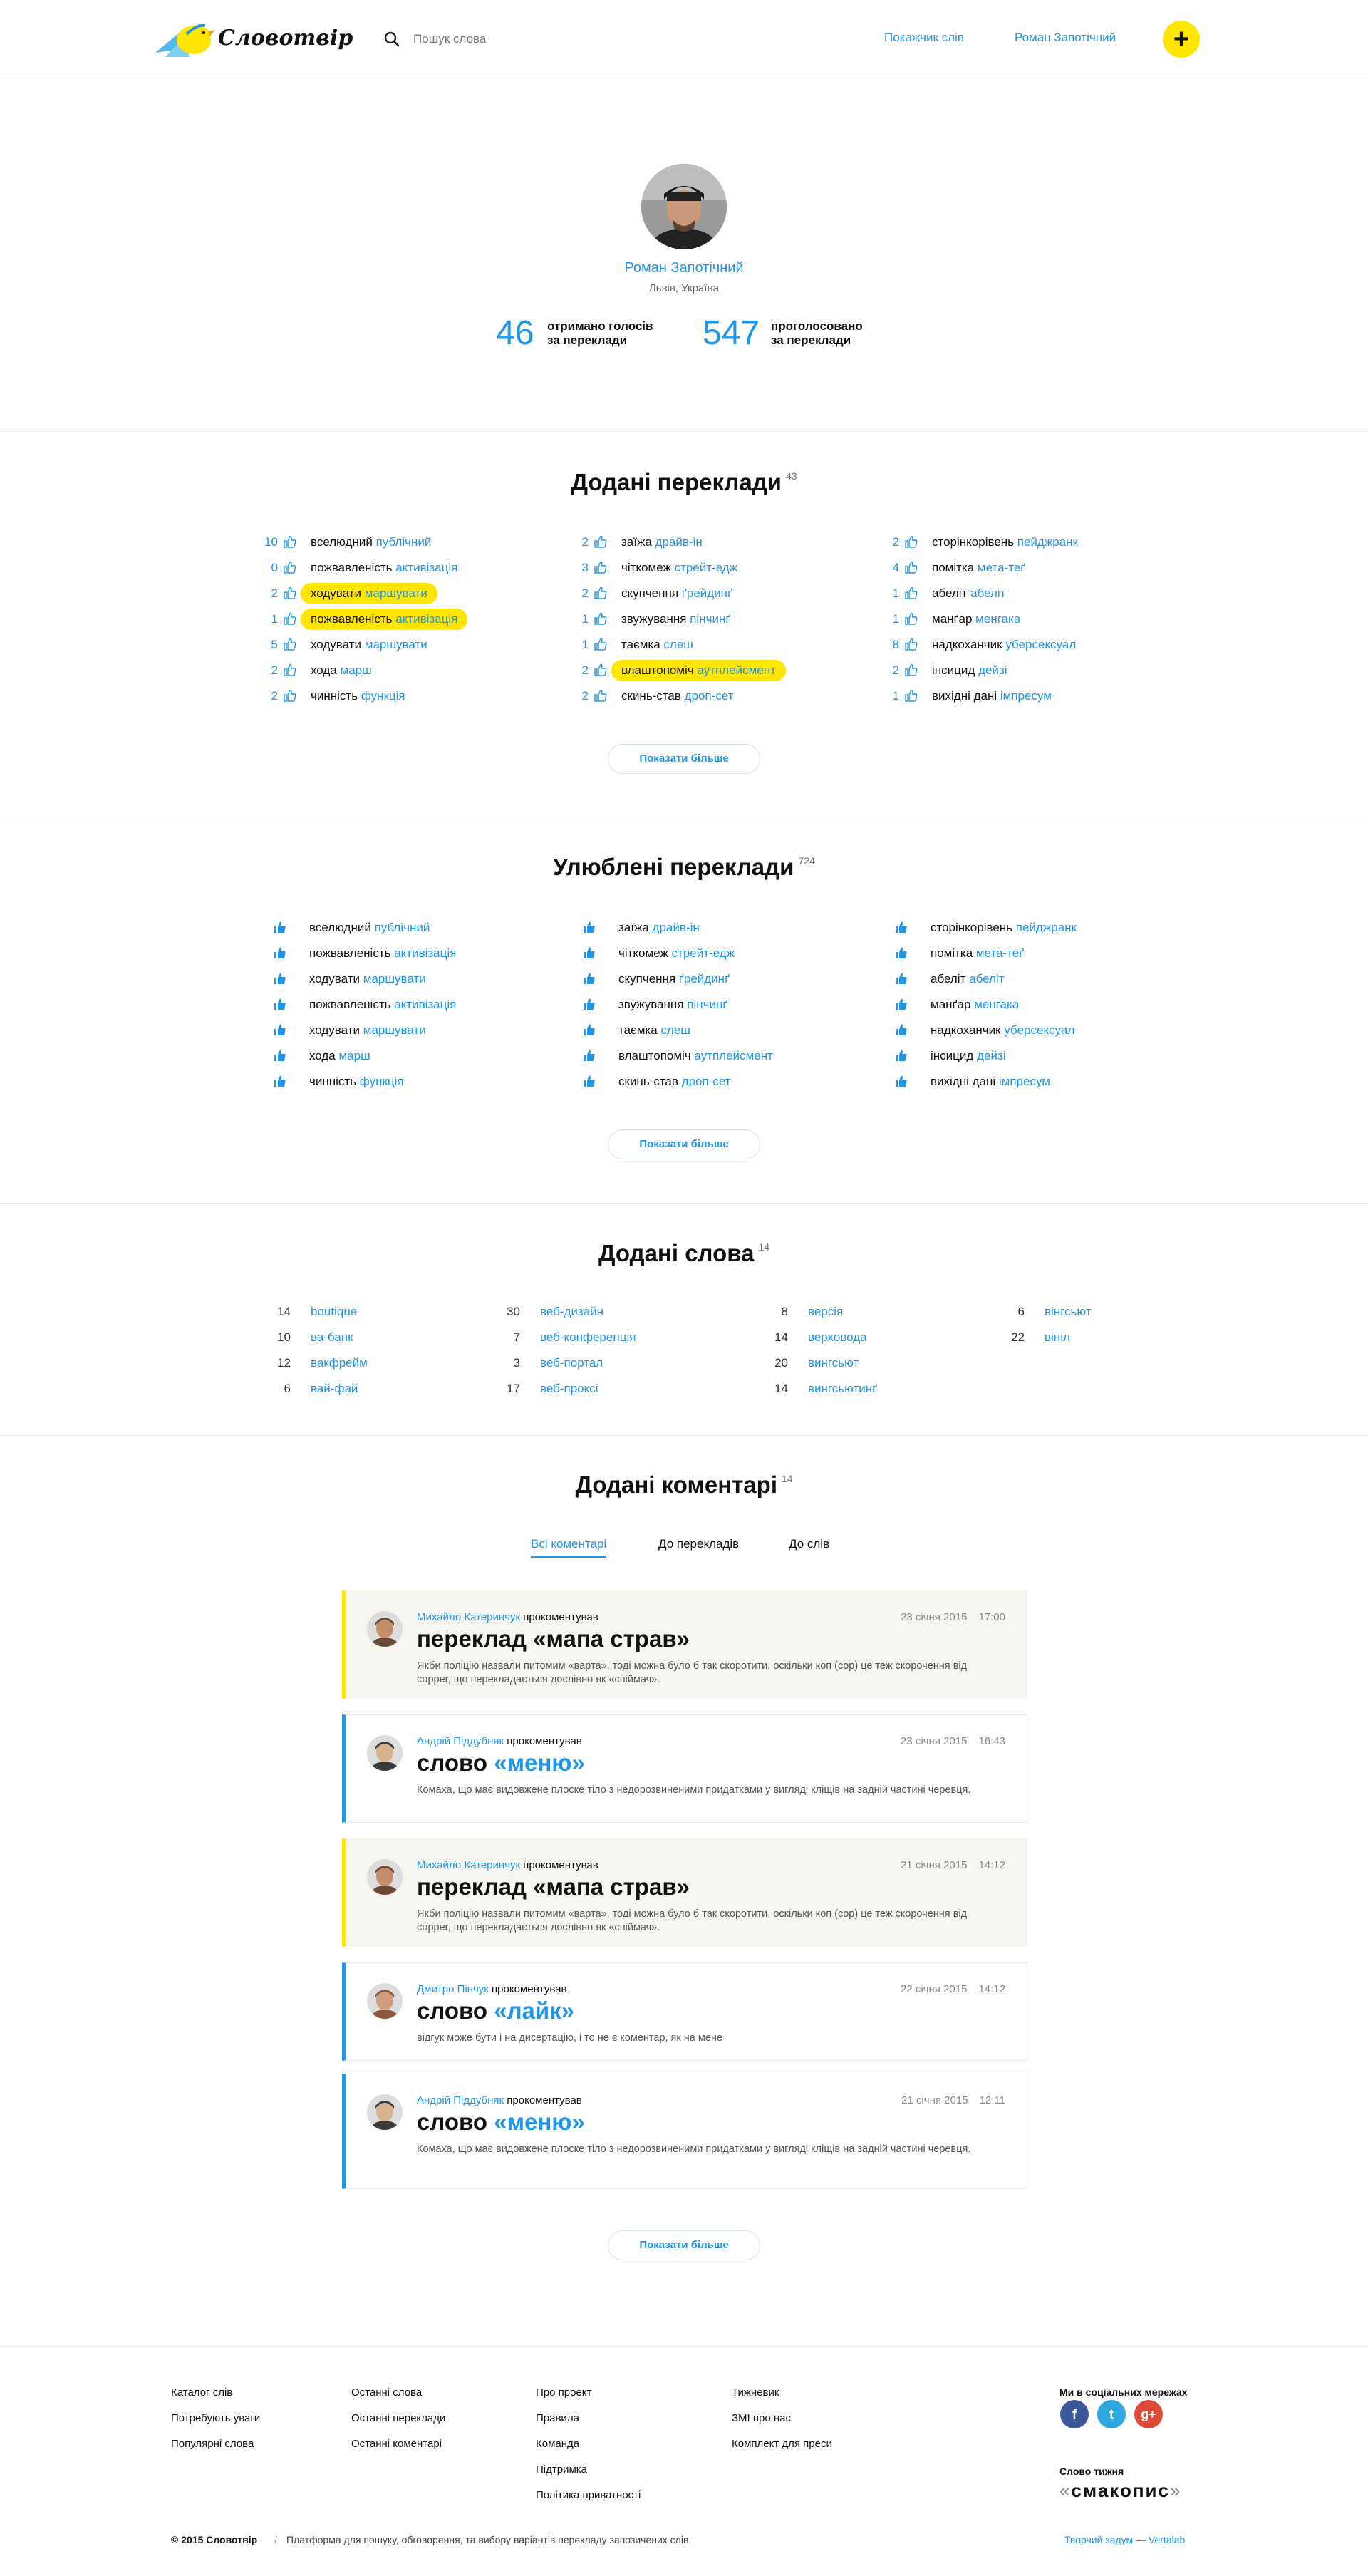 This screenshot has width=1368, height=2576. What do you see at coordinates (1005, 542) in the screenshot?
I see `translation-pair: сторінкорівень пейджранк` at bounding box center [1005, 542].